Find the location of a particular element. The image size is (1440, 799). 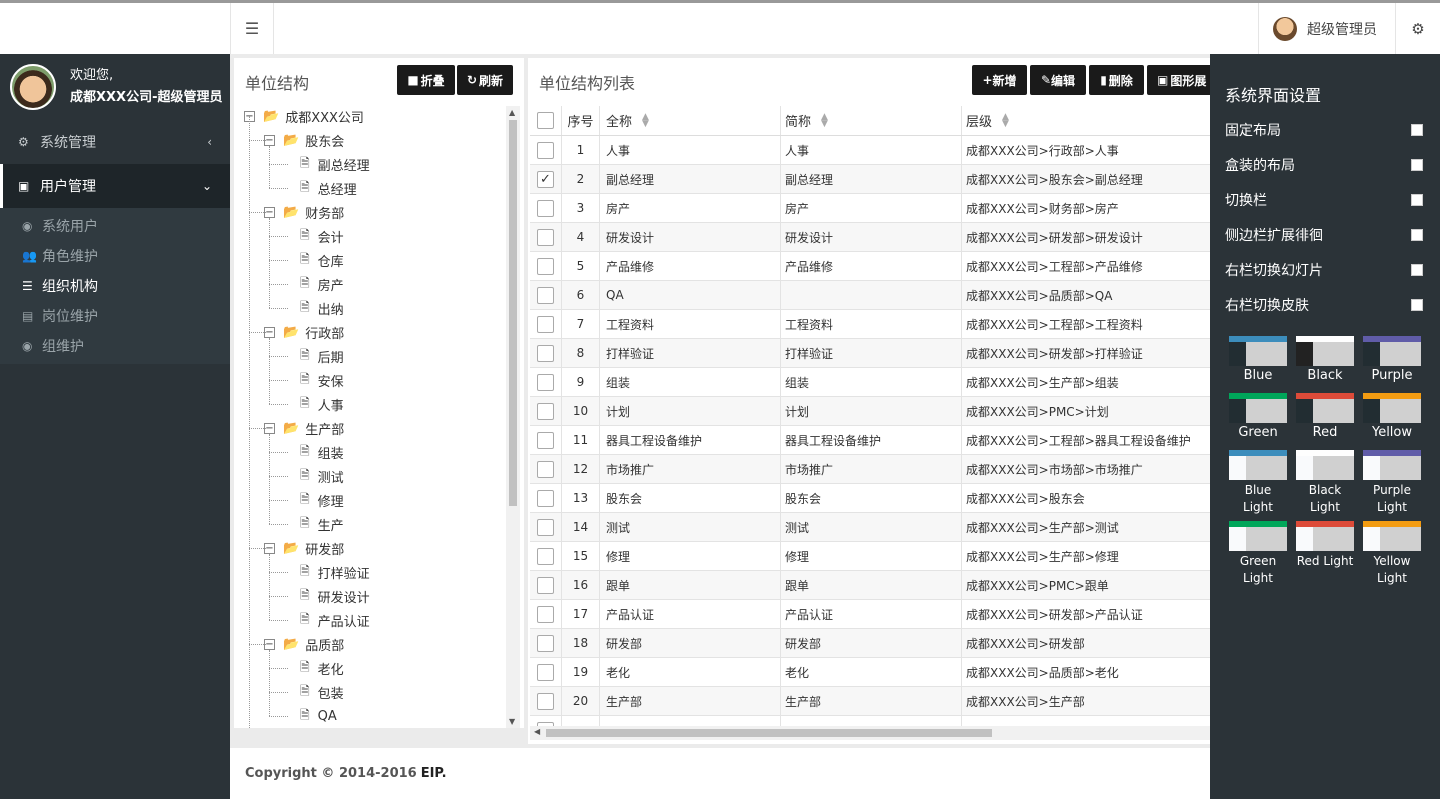

scroll-down-icon: ▼ is located at coordinates (512, 721).